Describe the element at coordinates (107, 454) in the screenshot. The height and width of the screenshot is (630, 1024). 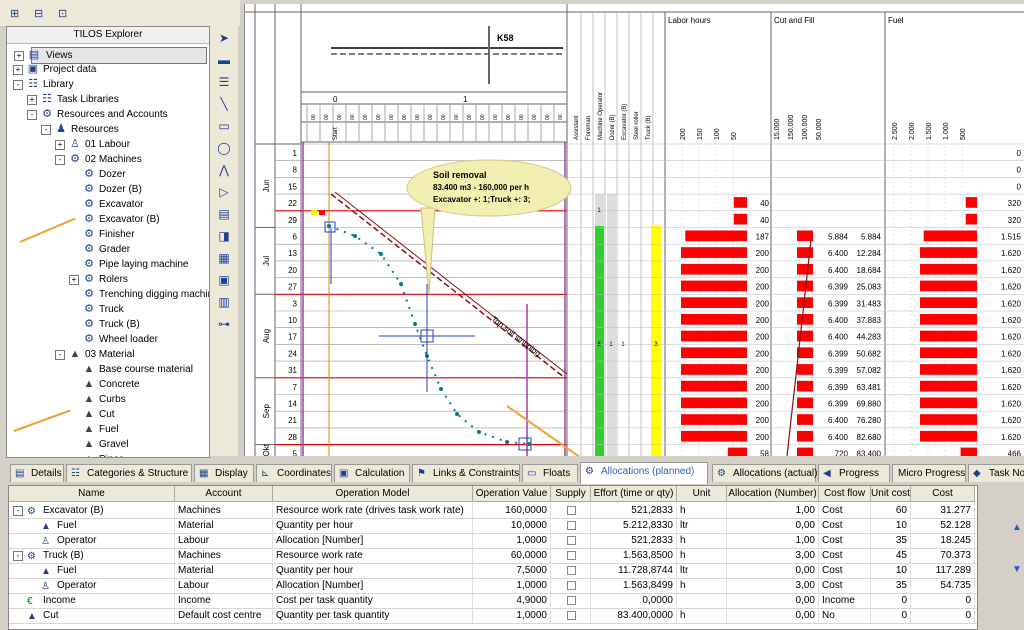
I see `tree-item: ▲ Pipes` at that location.